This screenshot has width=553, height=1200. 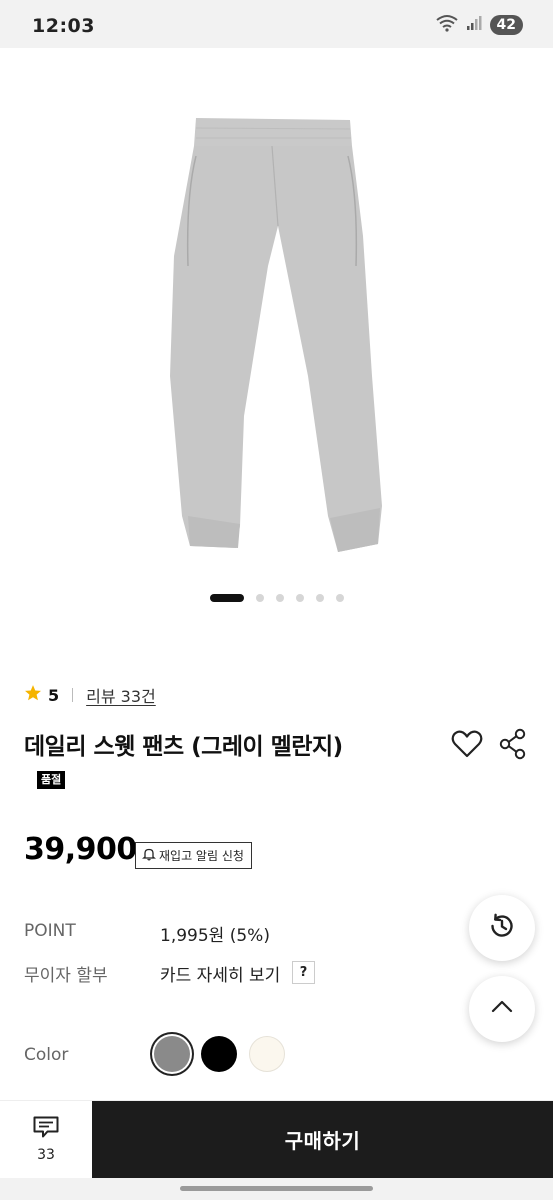 What do you see at coordinates (80, 849) in the screenshot?
I see `product-price: 39,900` at bounding box center [80, 849].